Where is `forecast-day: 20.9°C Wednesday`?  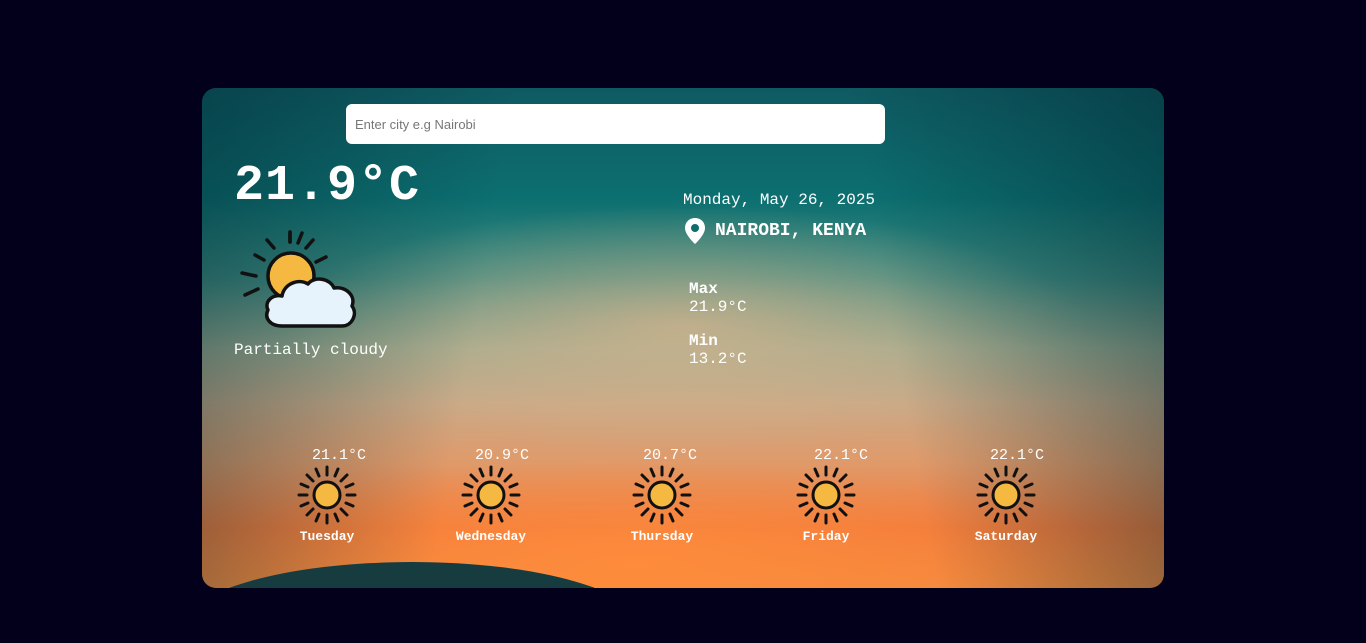
forecast-day: 20.9°C Wednesday is located at coordinates (491, 495).